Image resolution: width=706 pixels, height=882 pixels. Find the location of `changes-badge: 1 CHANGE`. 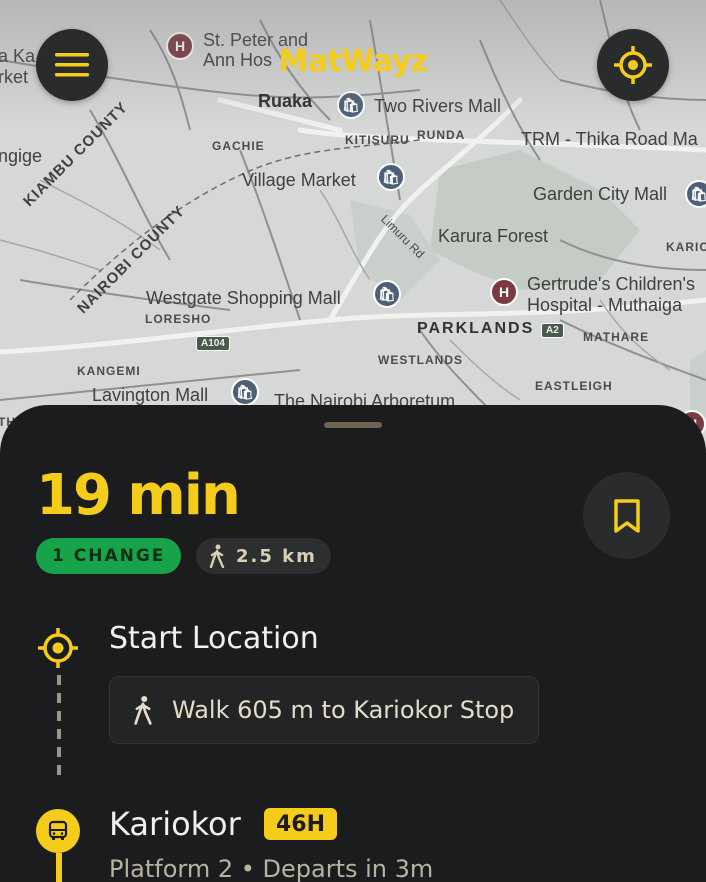

changes-badge: 1 CHANGE is located at coordinates (109, 556).